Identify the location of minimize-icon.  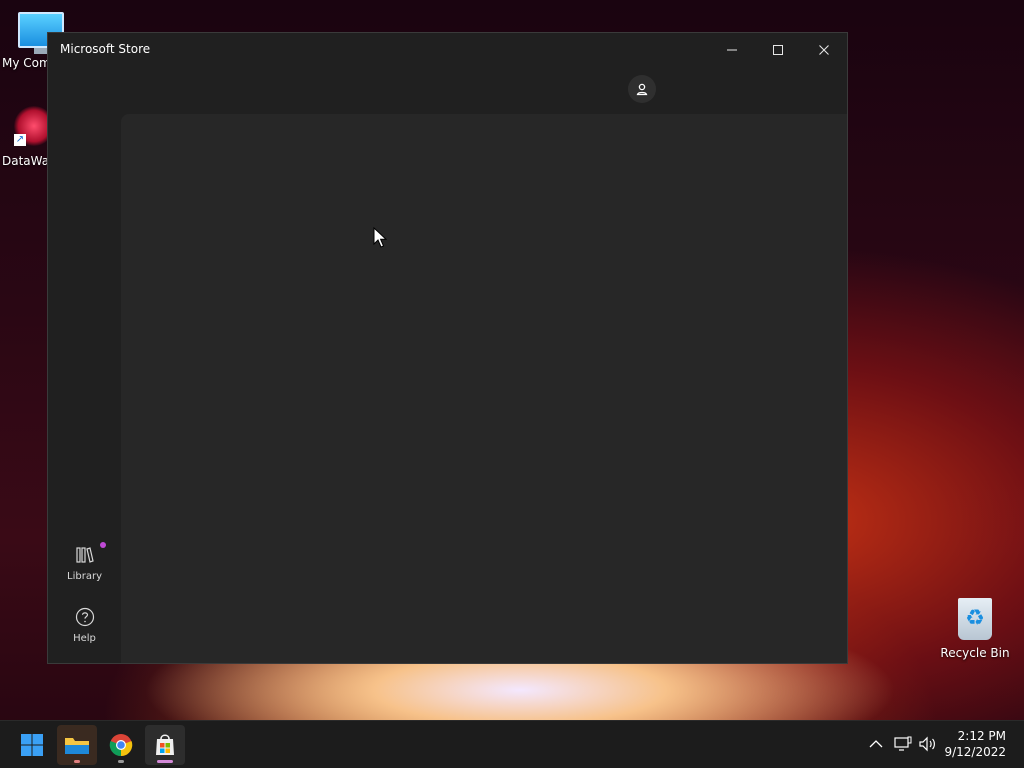
(732, 50).